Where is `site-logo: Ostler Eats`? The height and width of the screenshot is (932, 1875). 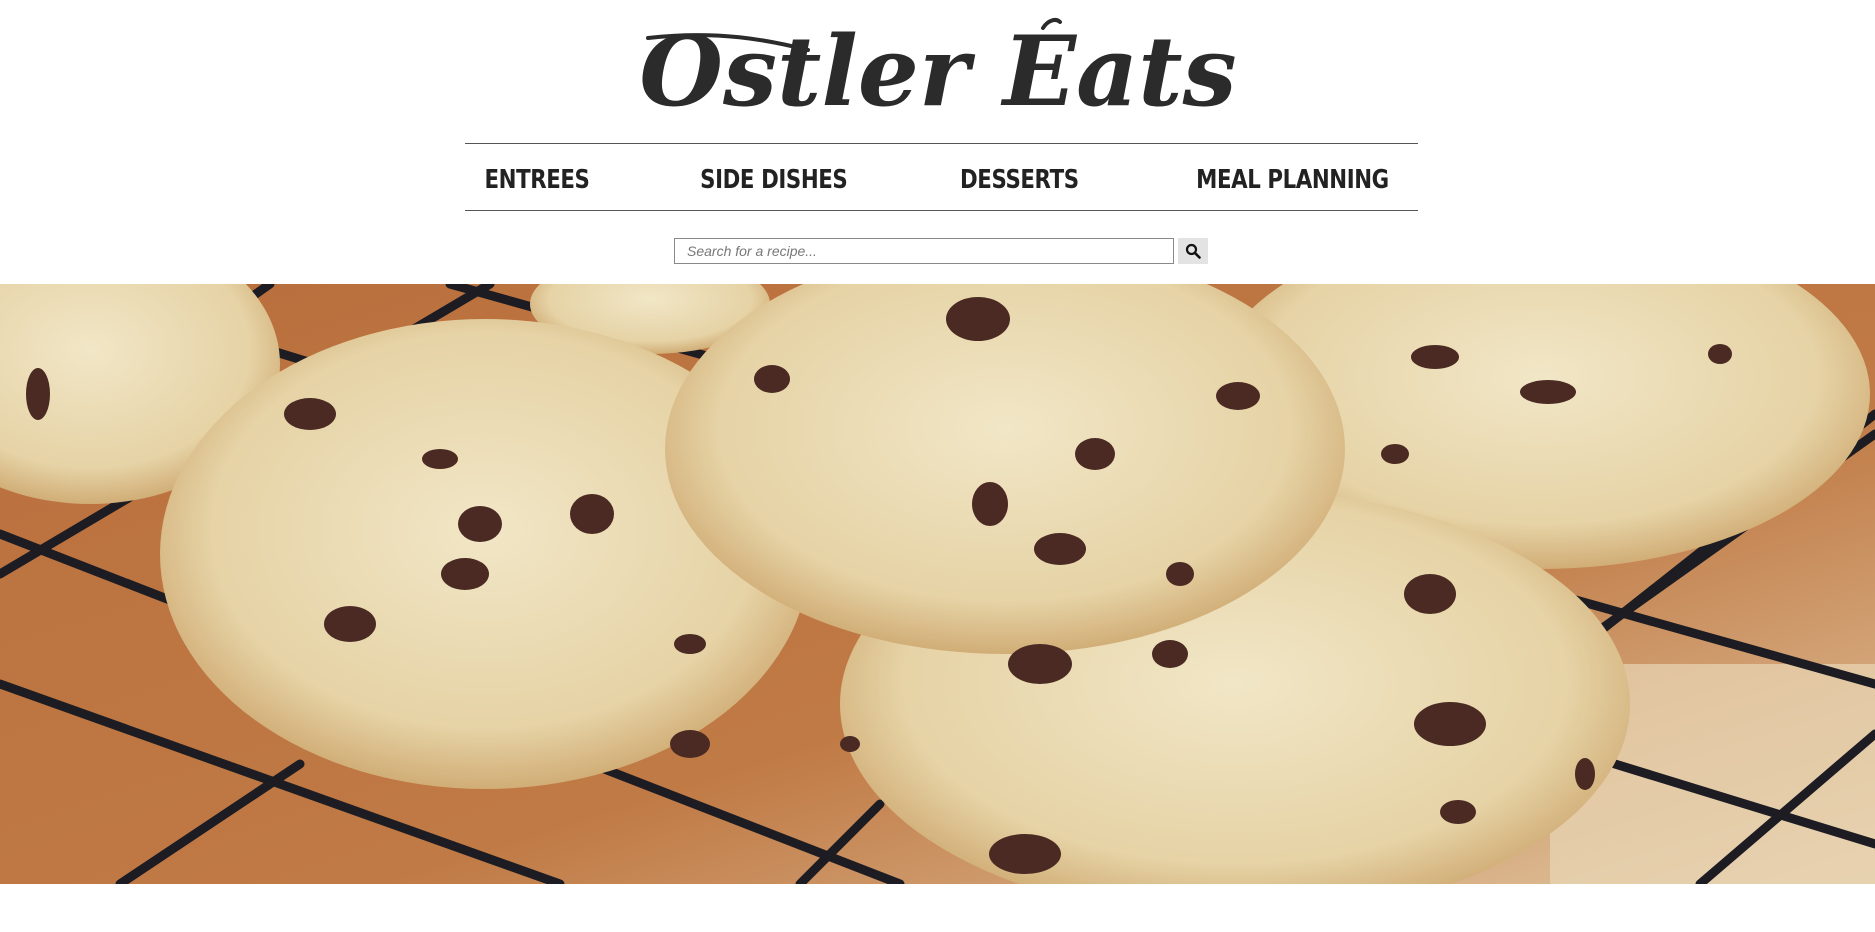 site-logo: Ostler Eats is located at coordinates (937, 70).